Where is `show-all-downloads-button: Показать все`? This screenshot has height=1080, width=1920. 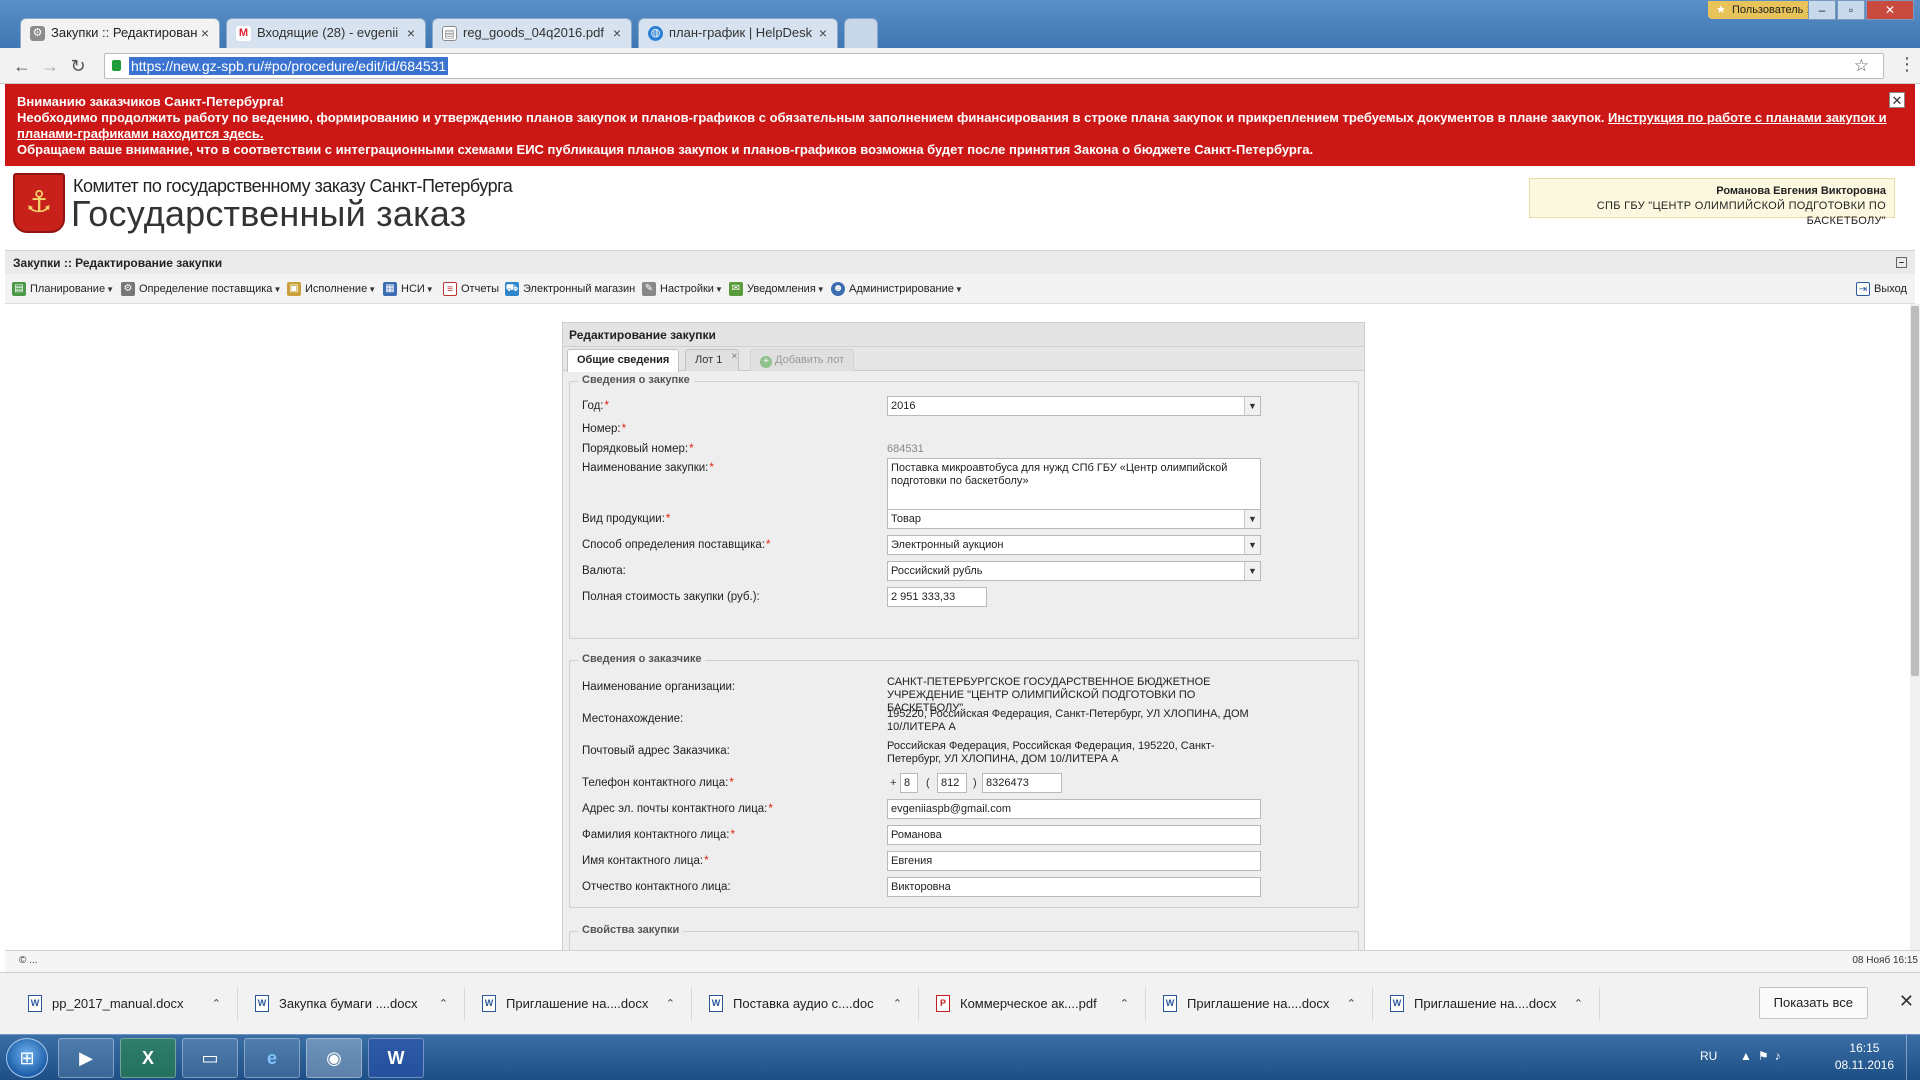
show-all-downloads-button: Показать все is located at coordinates (1813, 1003).